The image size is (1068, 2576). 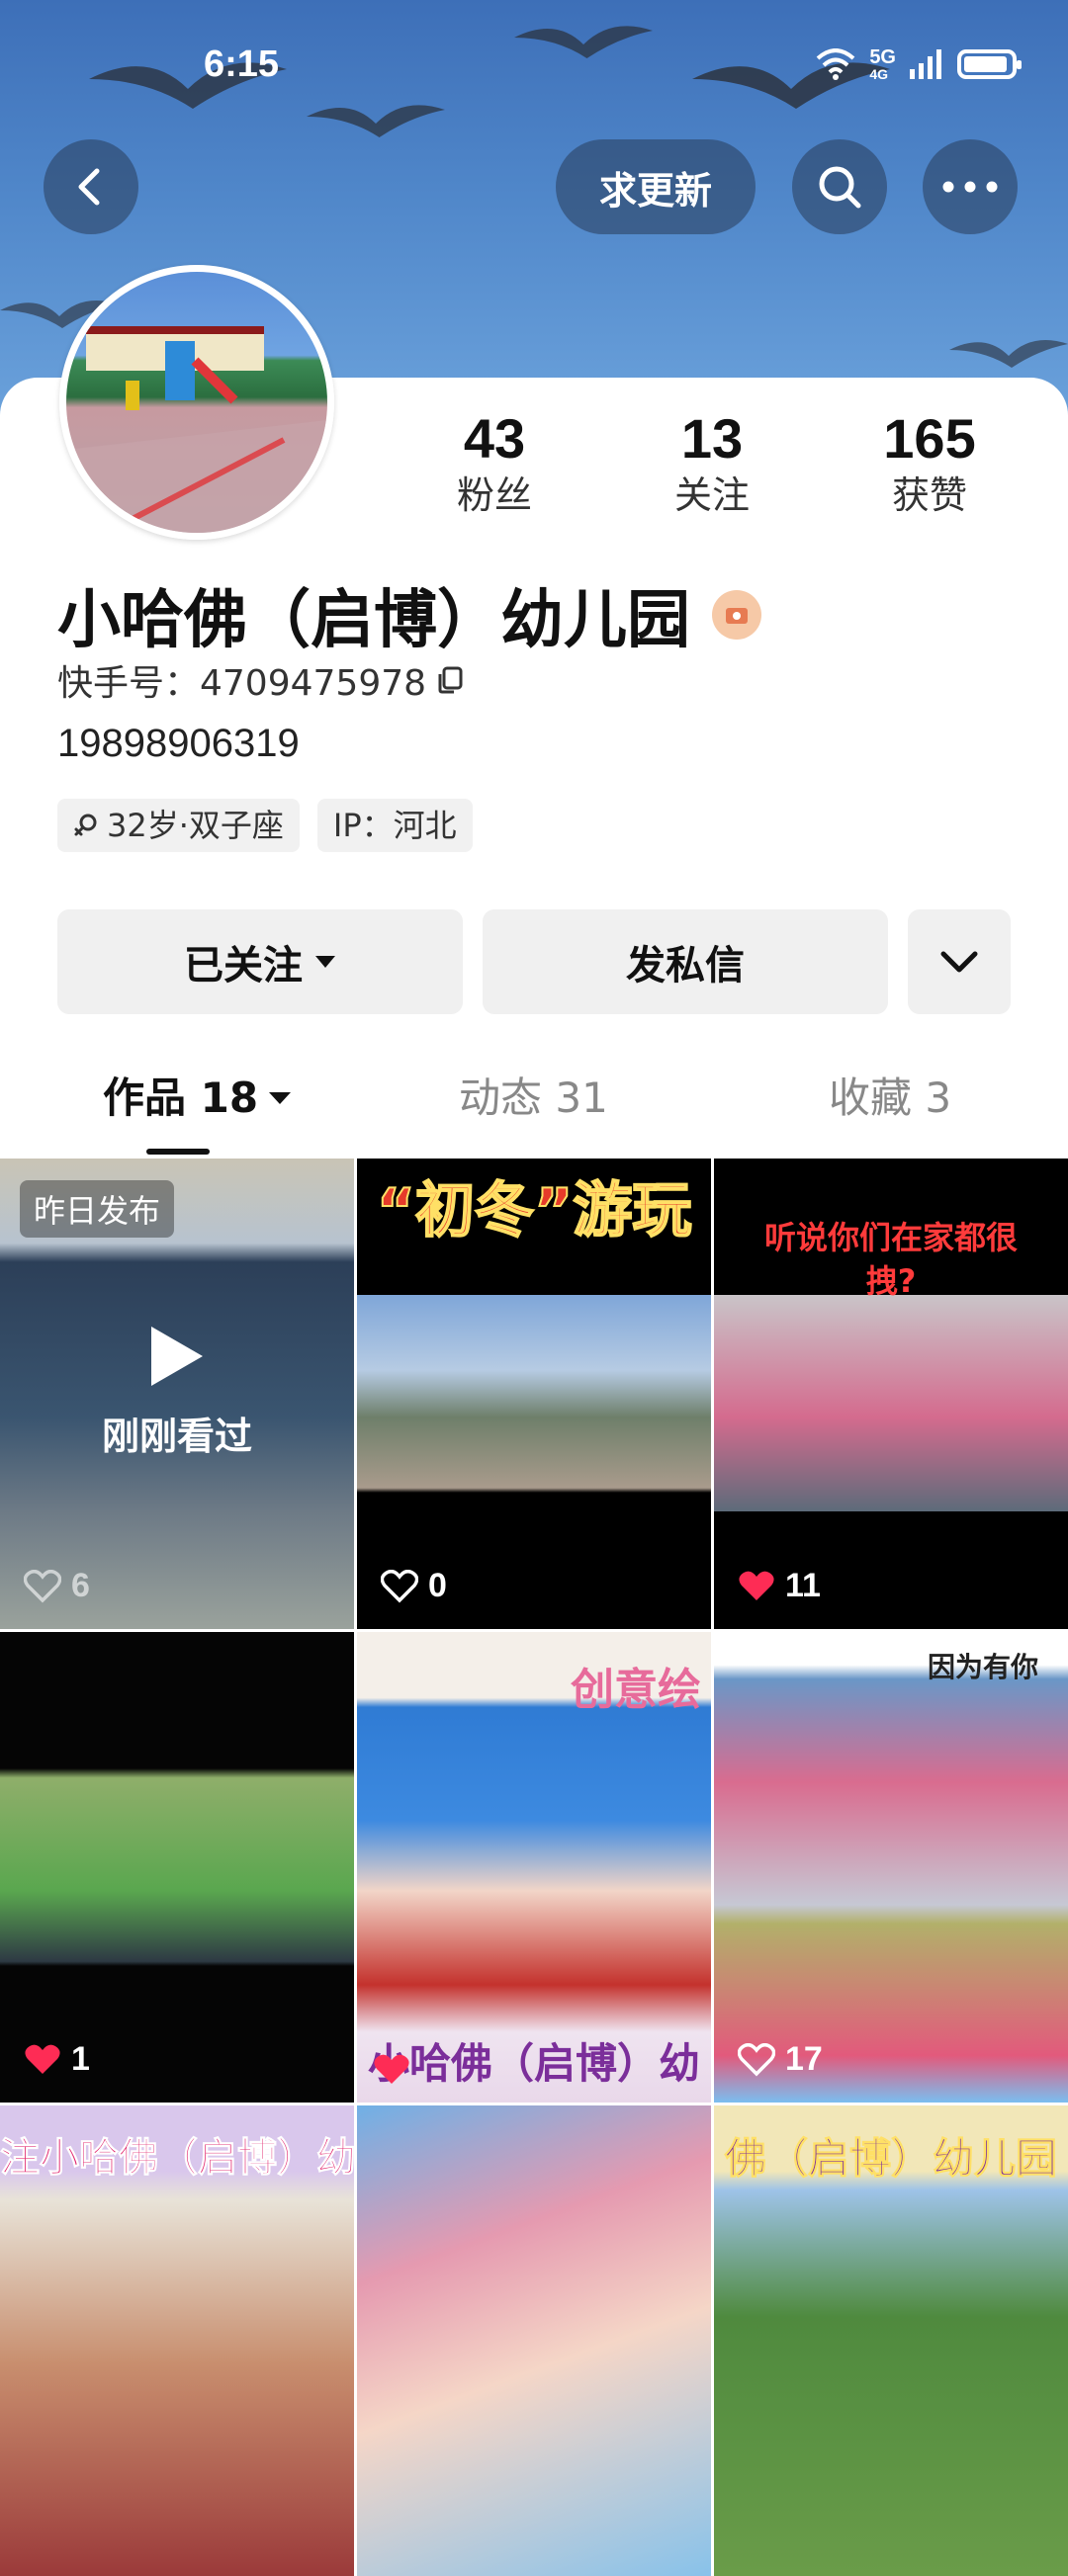 I want to click on like-count: 17, so click(x=780, y=2059).